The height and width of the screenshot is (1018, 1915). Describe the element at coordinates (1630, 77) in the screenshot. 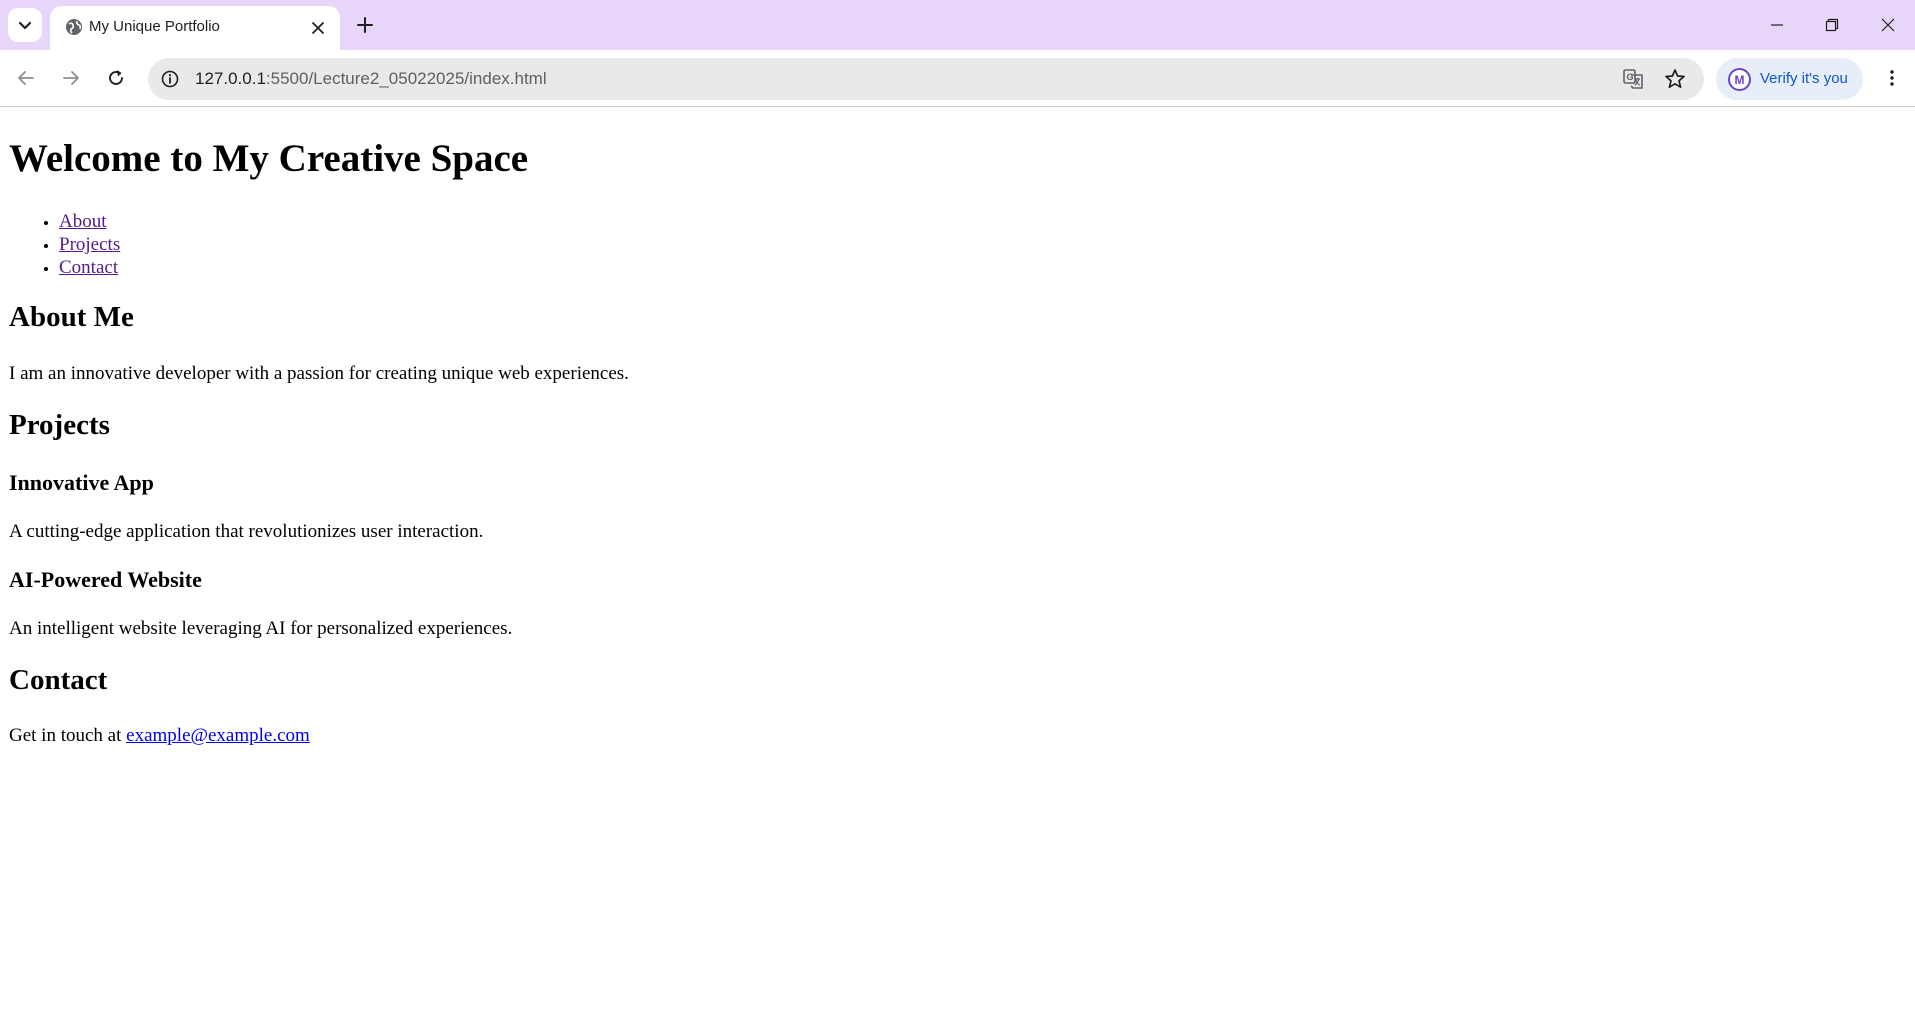

I see `svg-text: G` at that location.